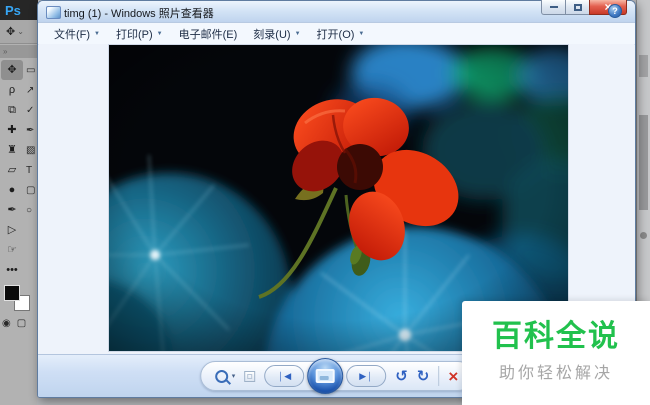 This screenshot has height=405, width=650. I want to click on move-tool-button: ✥, so click(12, 70).